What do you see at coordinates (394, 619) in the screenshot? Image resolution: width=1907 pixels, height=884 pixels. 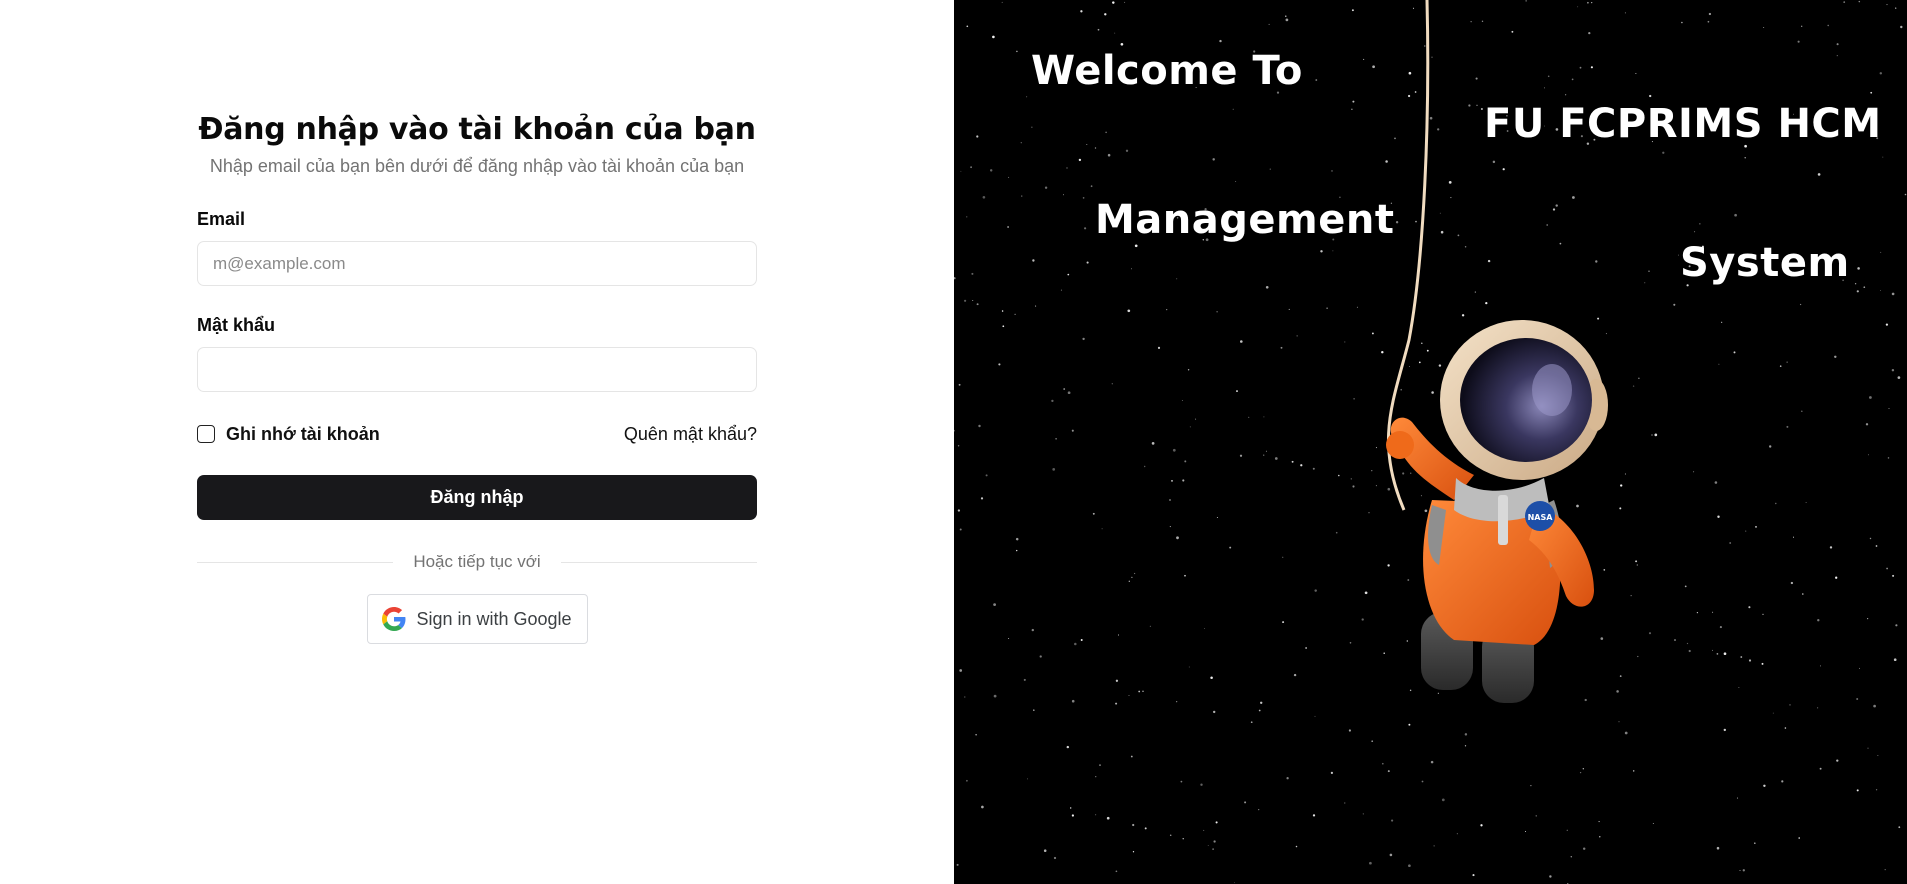 I see `google-g-icon` at bounding box center [394, 619].